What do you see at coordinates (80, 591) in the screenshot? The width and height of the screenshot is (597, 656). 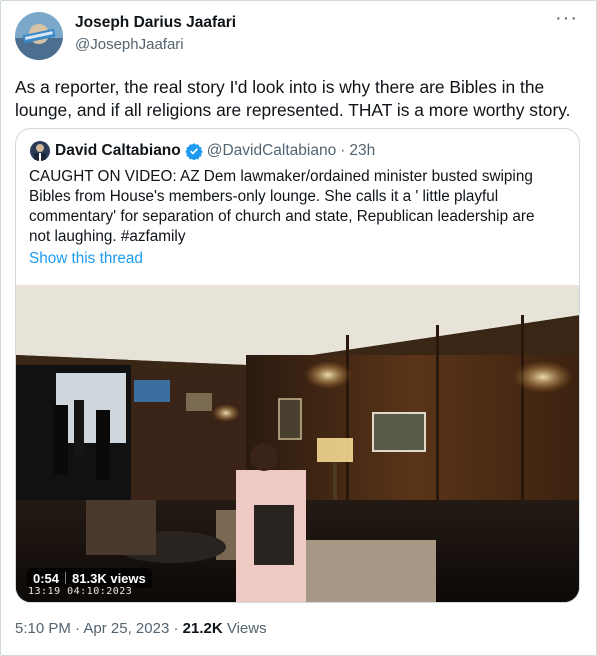 I see `video-timestamp-overlay: 13:19 04:10:2023` at bounding box center [80, 591].